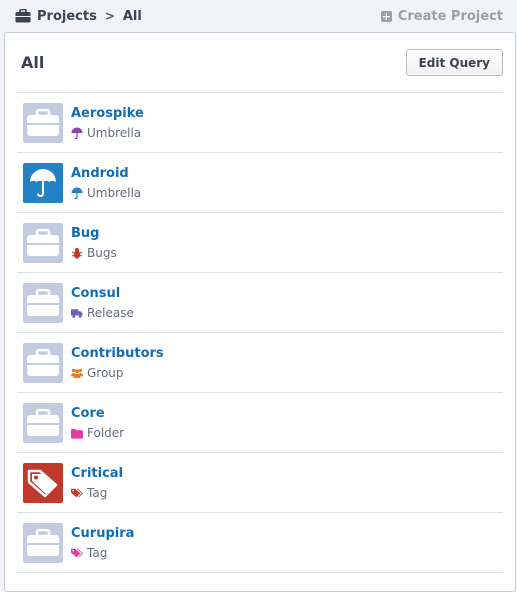 Image resolution: width=517 pixels, height=592 pixels. What do you see at coordinates (258, 16) in the screenshot?
I see `header-bar: Projects > All + Create Project` at bounding box center [258, 16].